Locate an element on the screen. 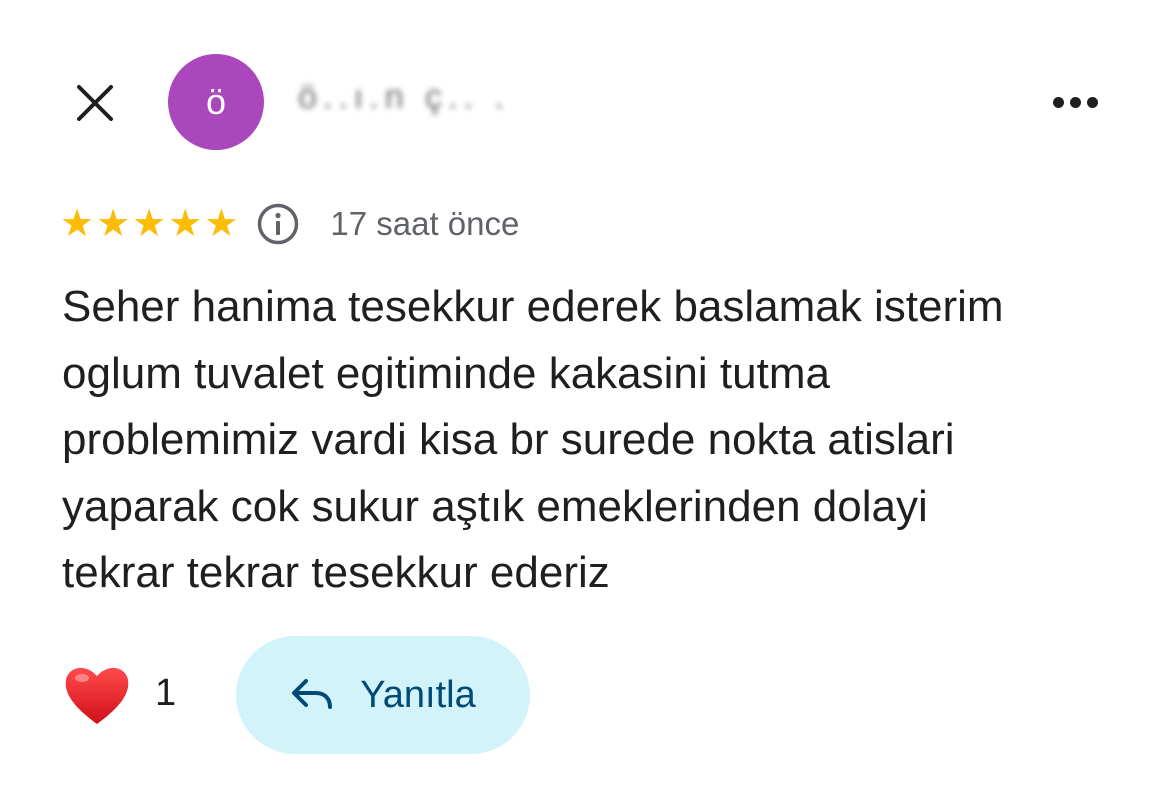  more-options-button is located at coordinates (1075, 102).